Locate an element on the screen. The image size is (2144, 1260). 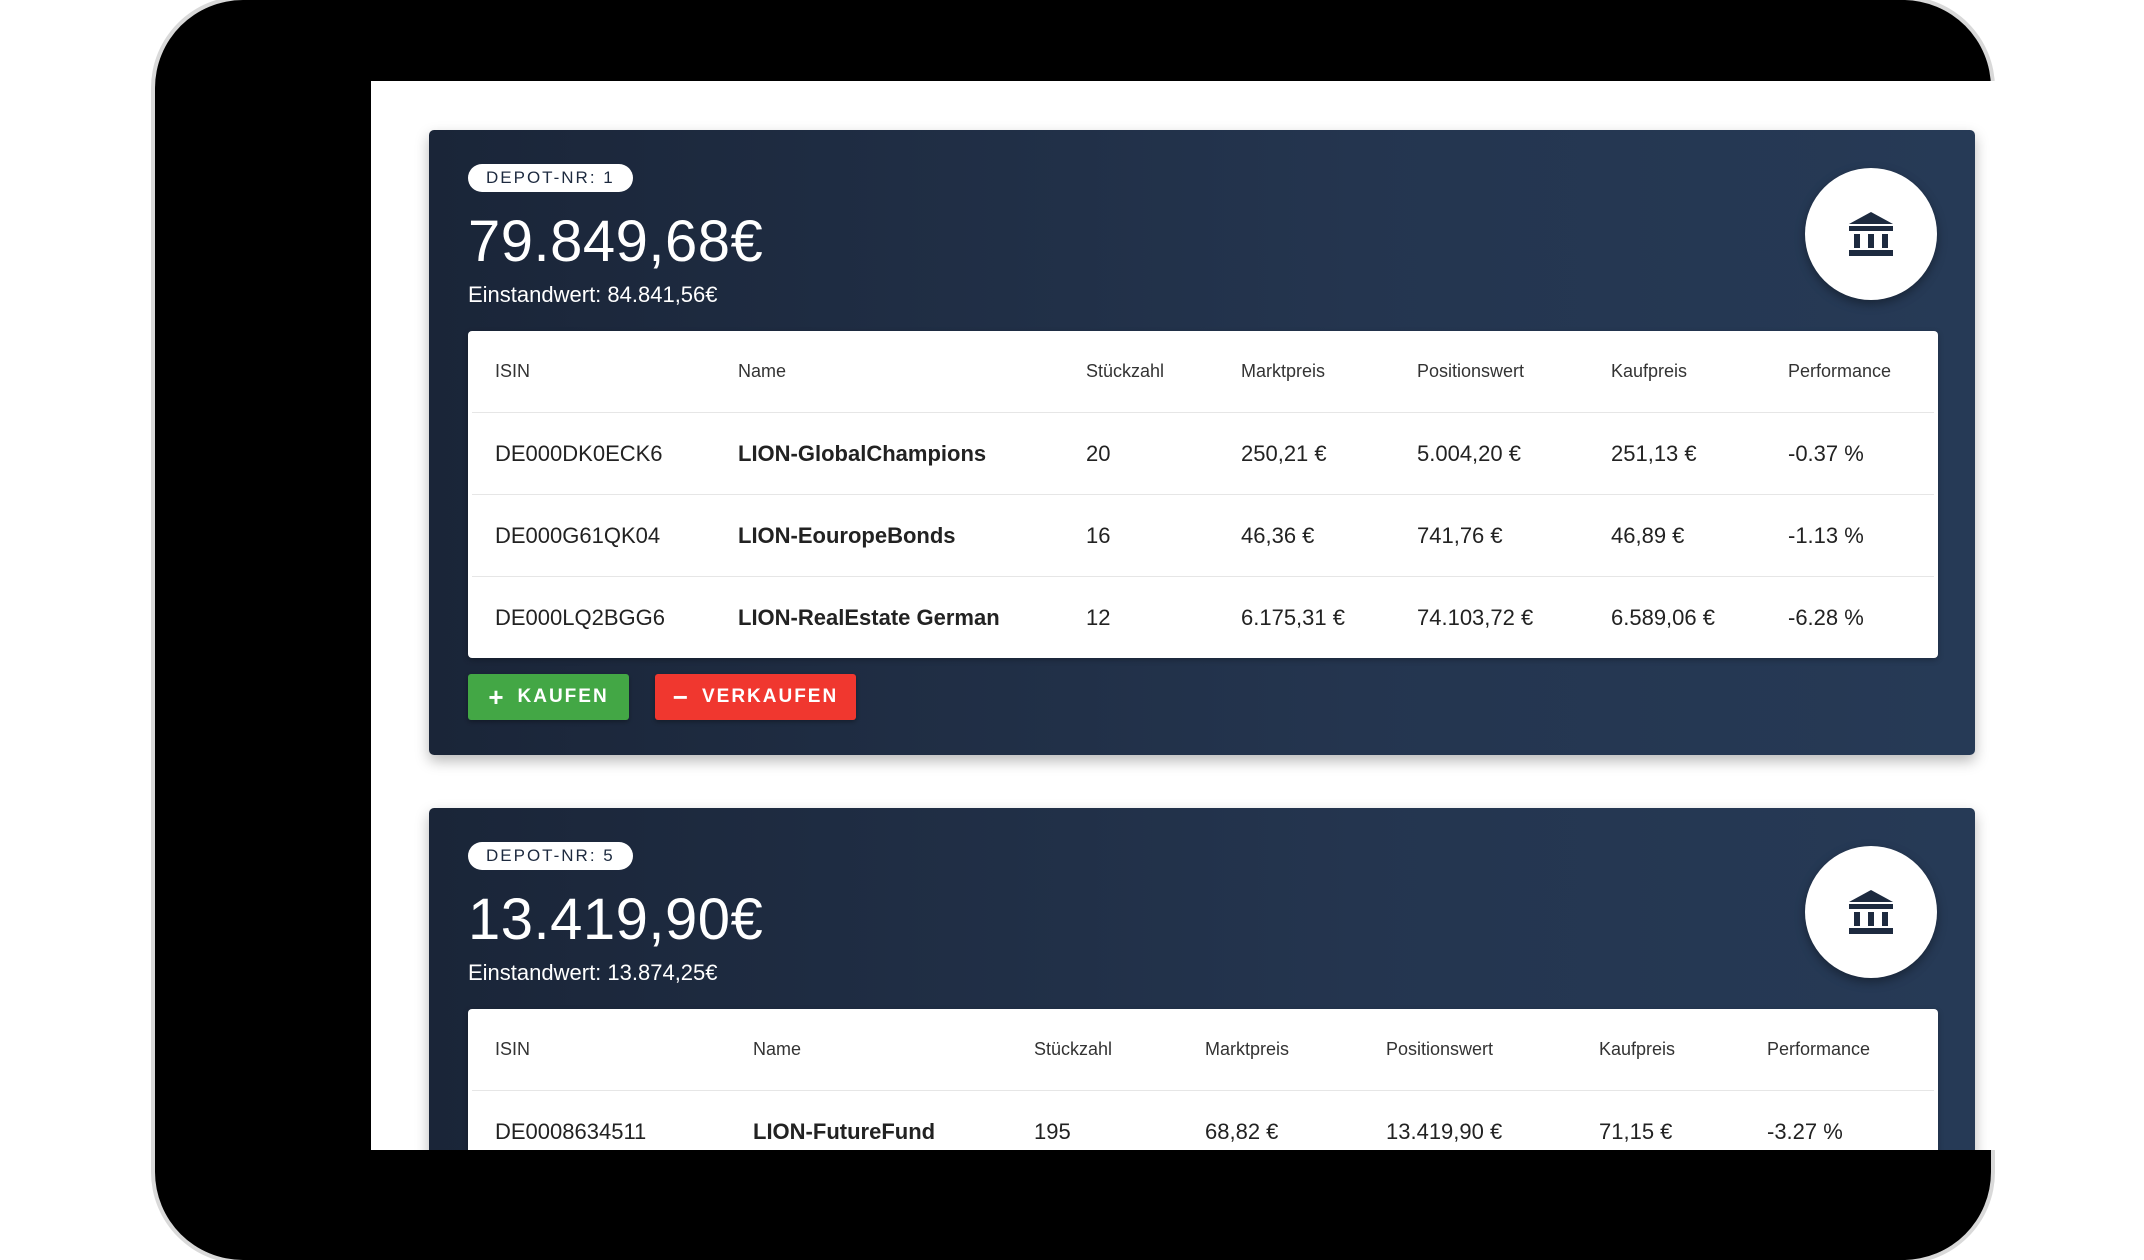
buy-button: + KAUFEN is located at coordinates (548, 697).